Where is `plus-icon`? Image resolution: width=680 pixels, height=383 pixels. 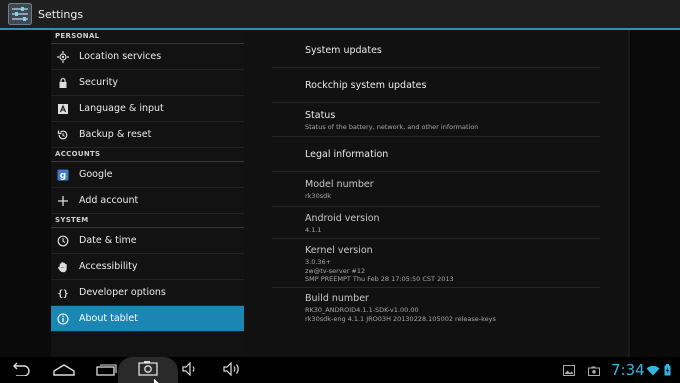
plus-icon is located at coordinates (63, 201).